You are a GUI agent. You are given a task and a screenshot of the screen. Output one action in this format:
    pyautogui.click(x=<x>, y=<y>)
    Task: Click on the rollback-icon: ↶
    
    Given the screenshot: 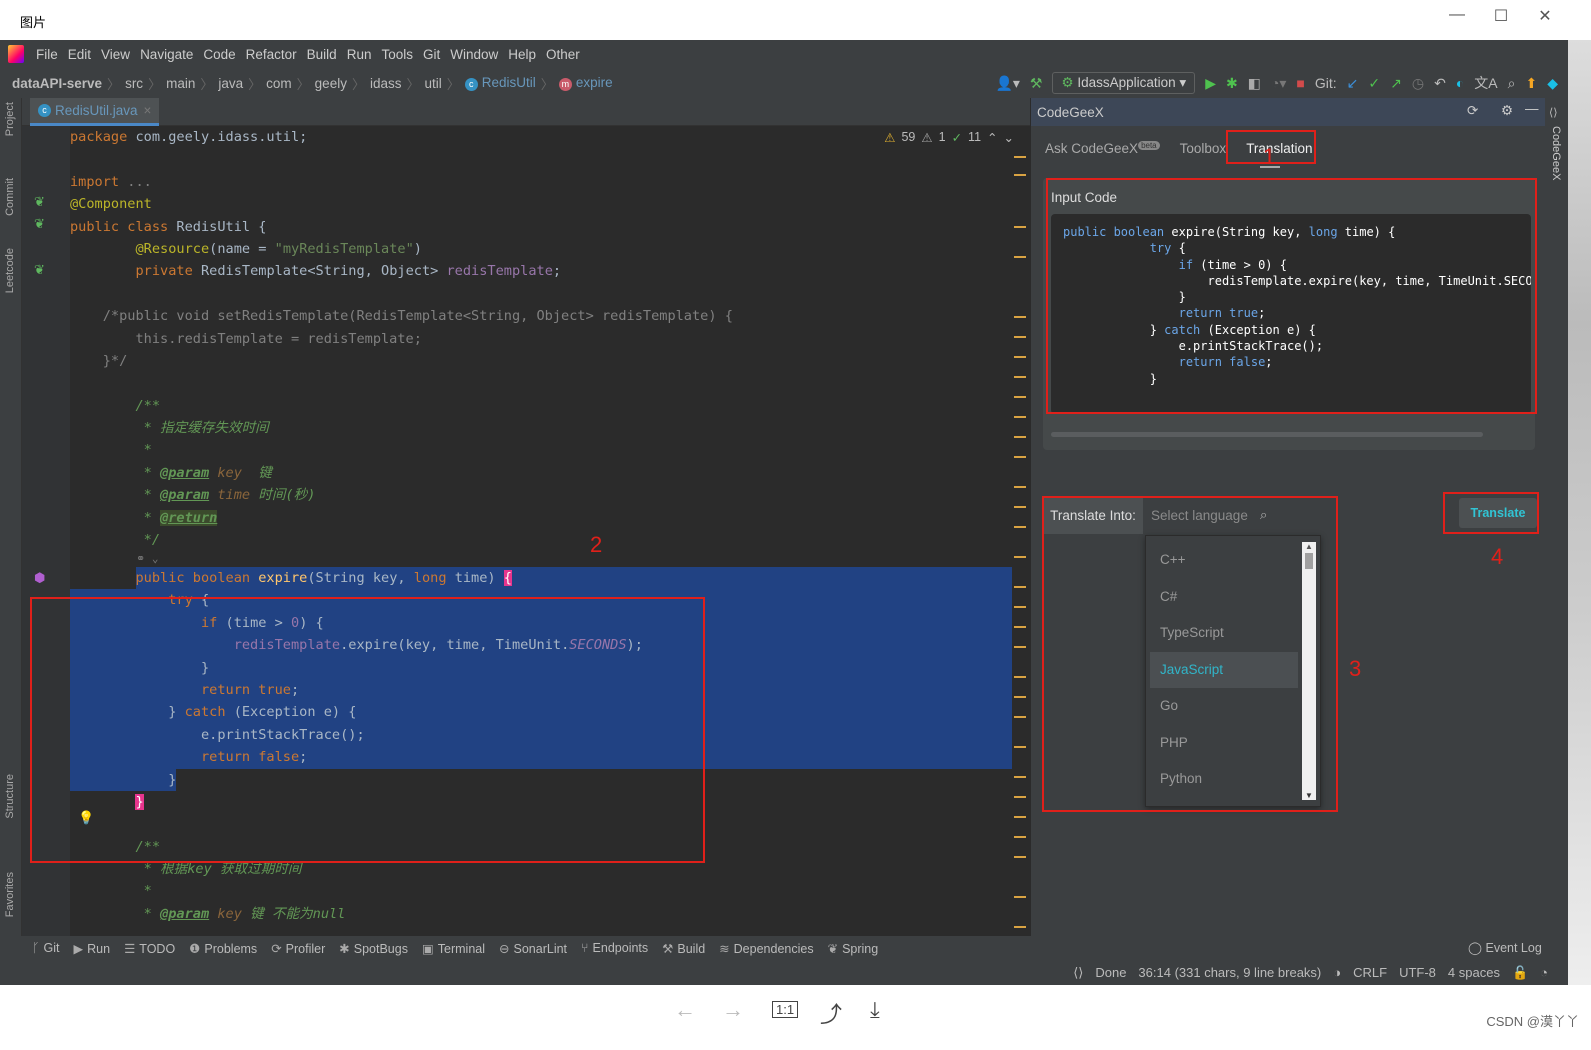 What is the action you would take?
    pyautogui.click(x=1440, y=83)
    